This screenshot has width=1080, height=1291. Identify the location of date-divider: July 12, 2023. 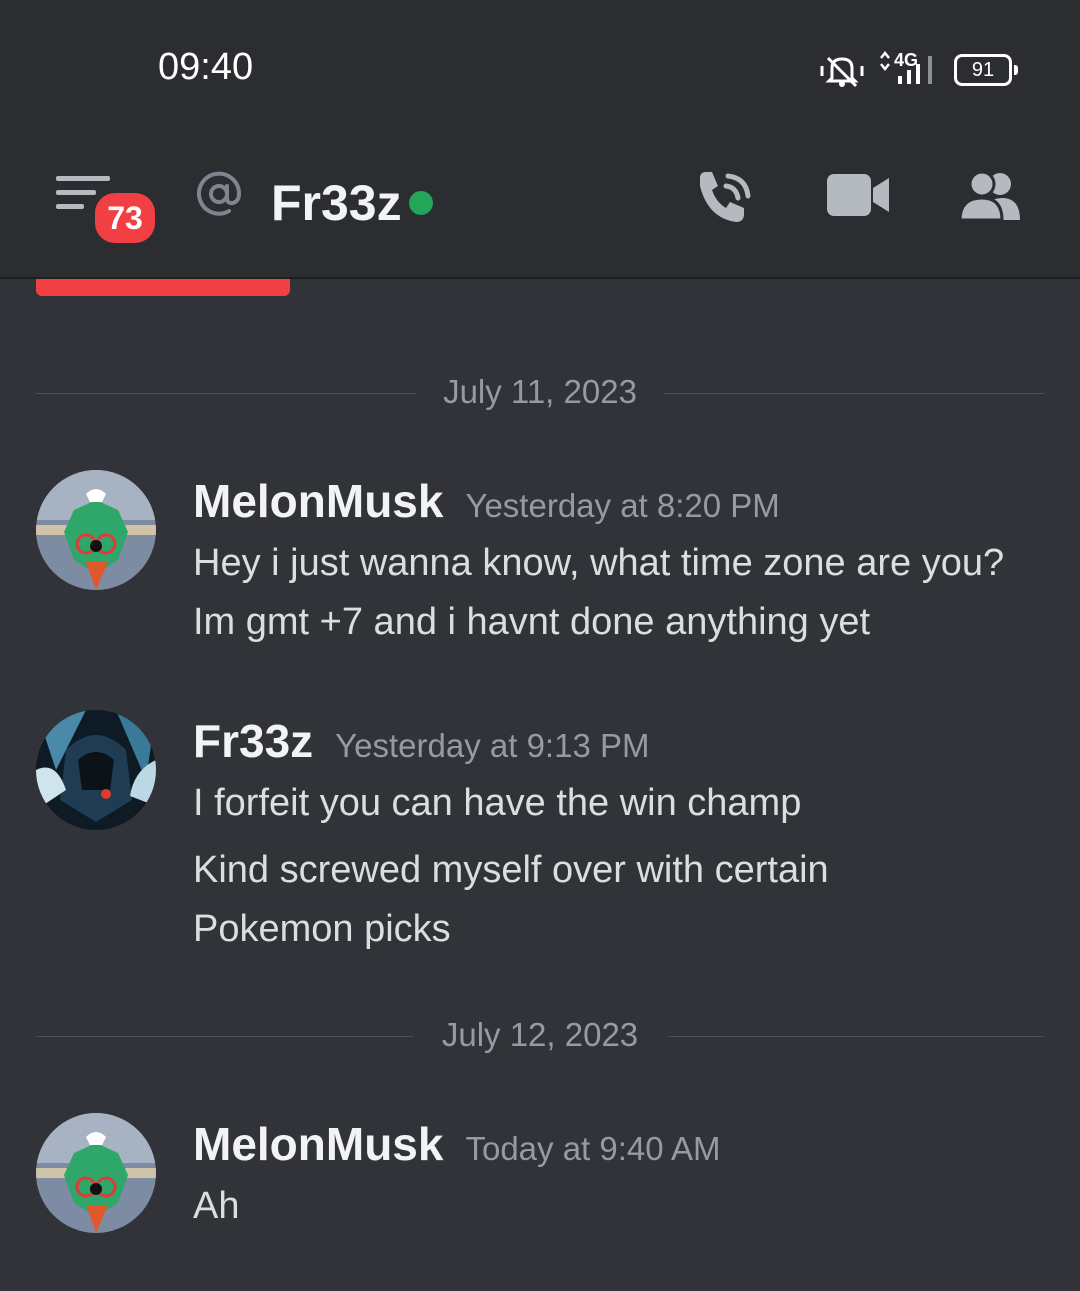
(540, 1036).